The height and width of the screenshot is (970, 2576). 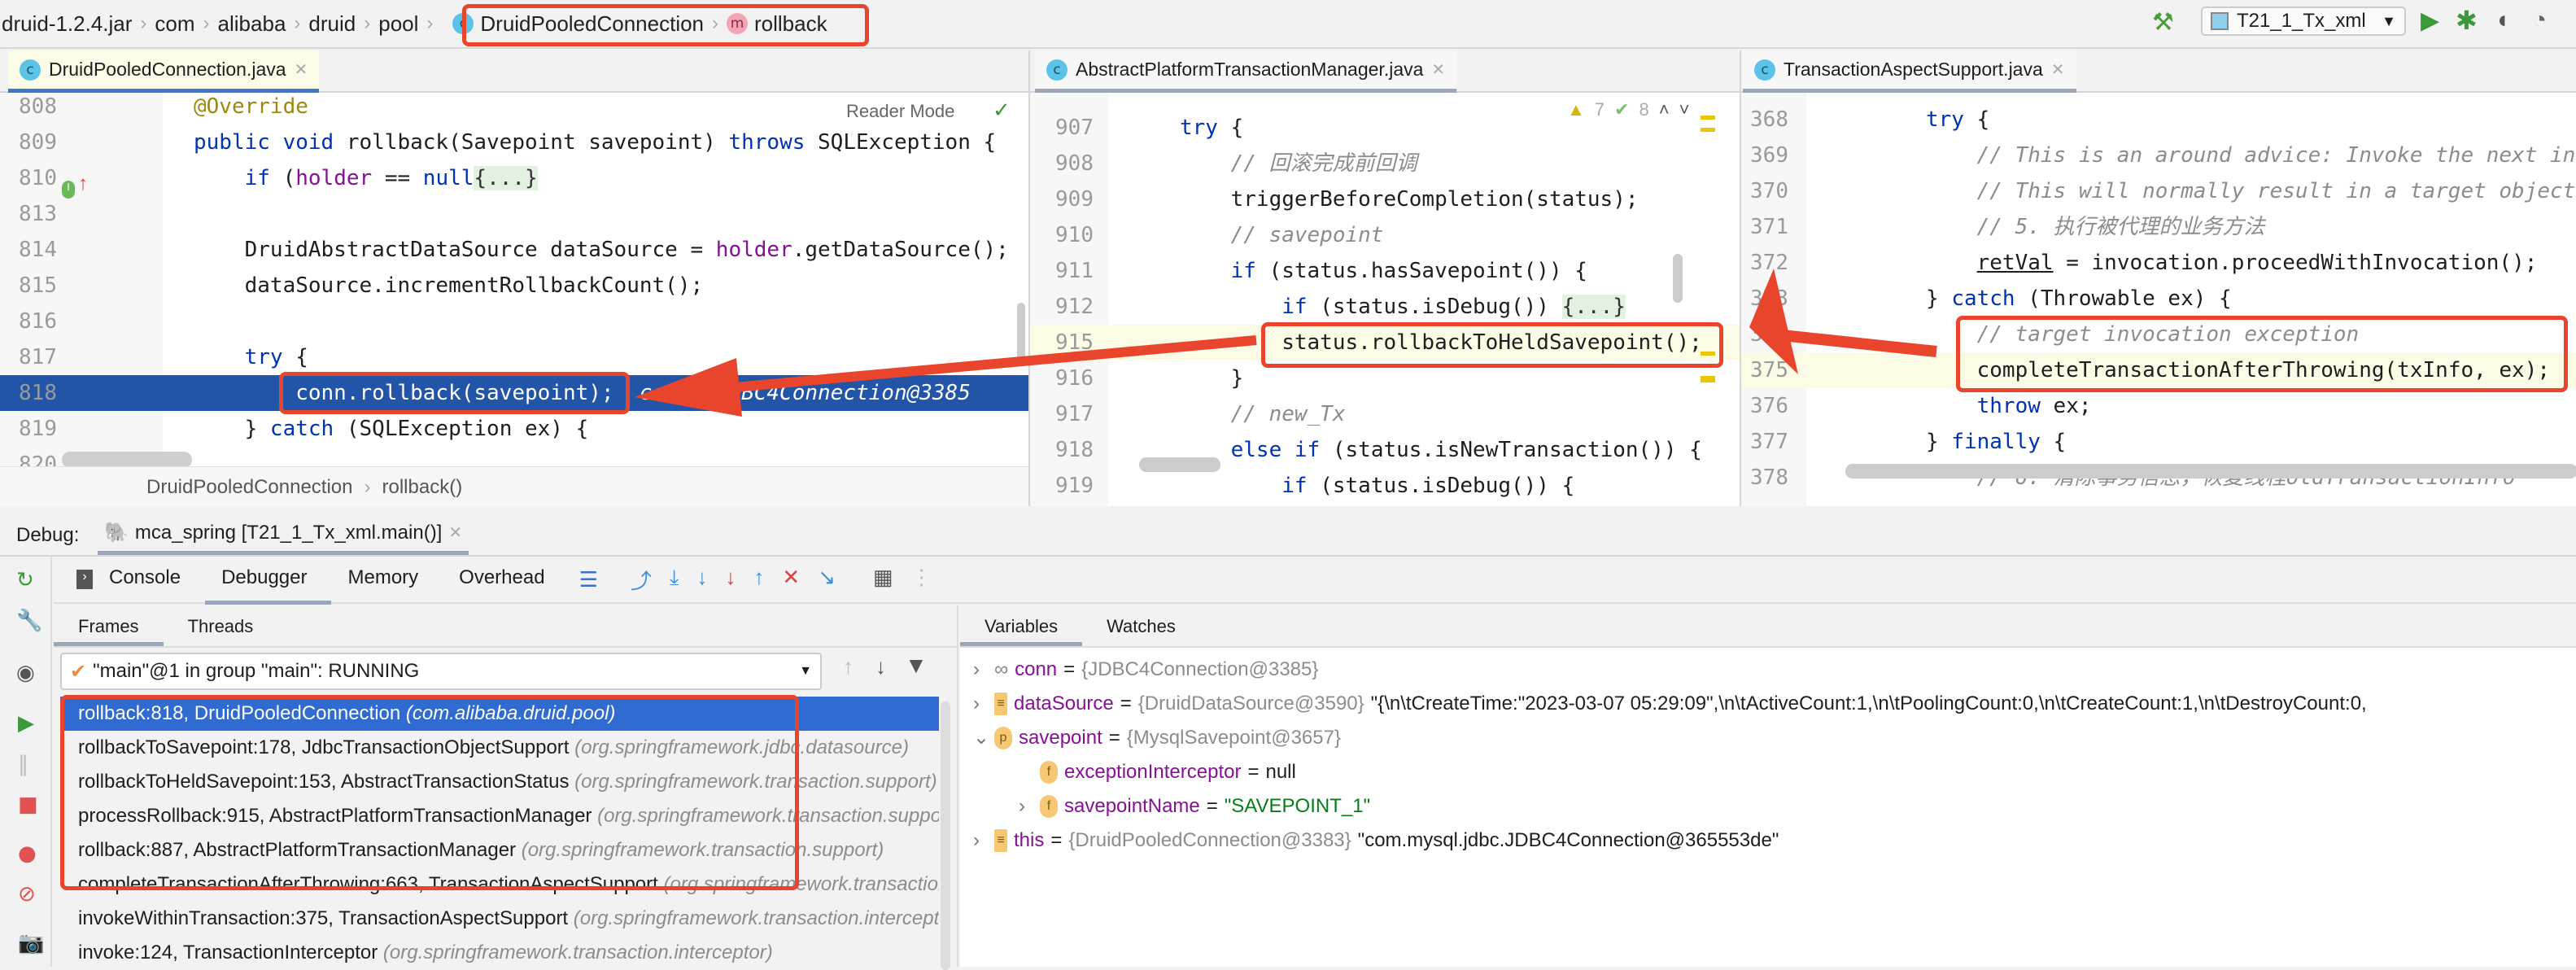 I want to click on mute-breakpoints-icon: ⊘, so click(x=27, y=894).